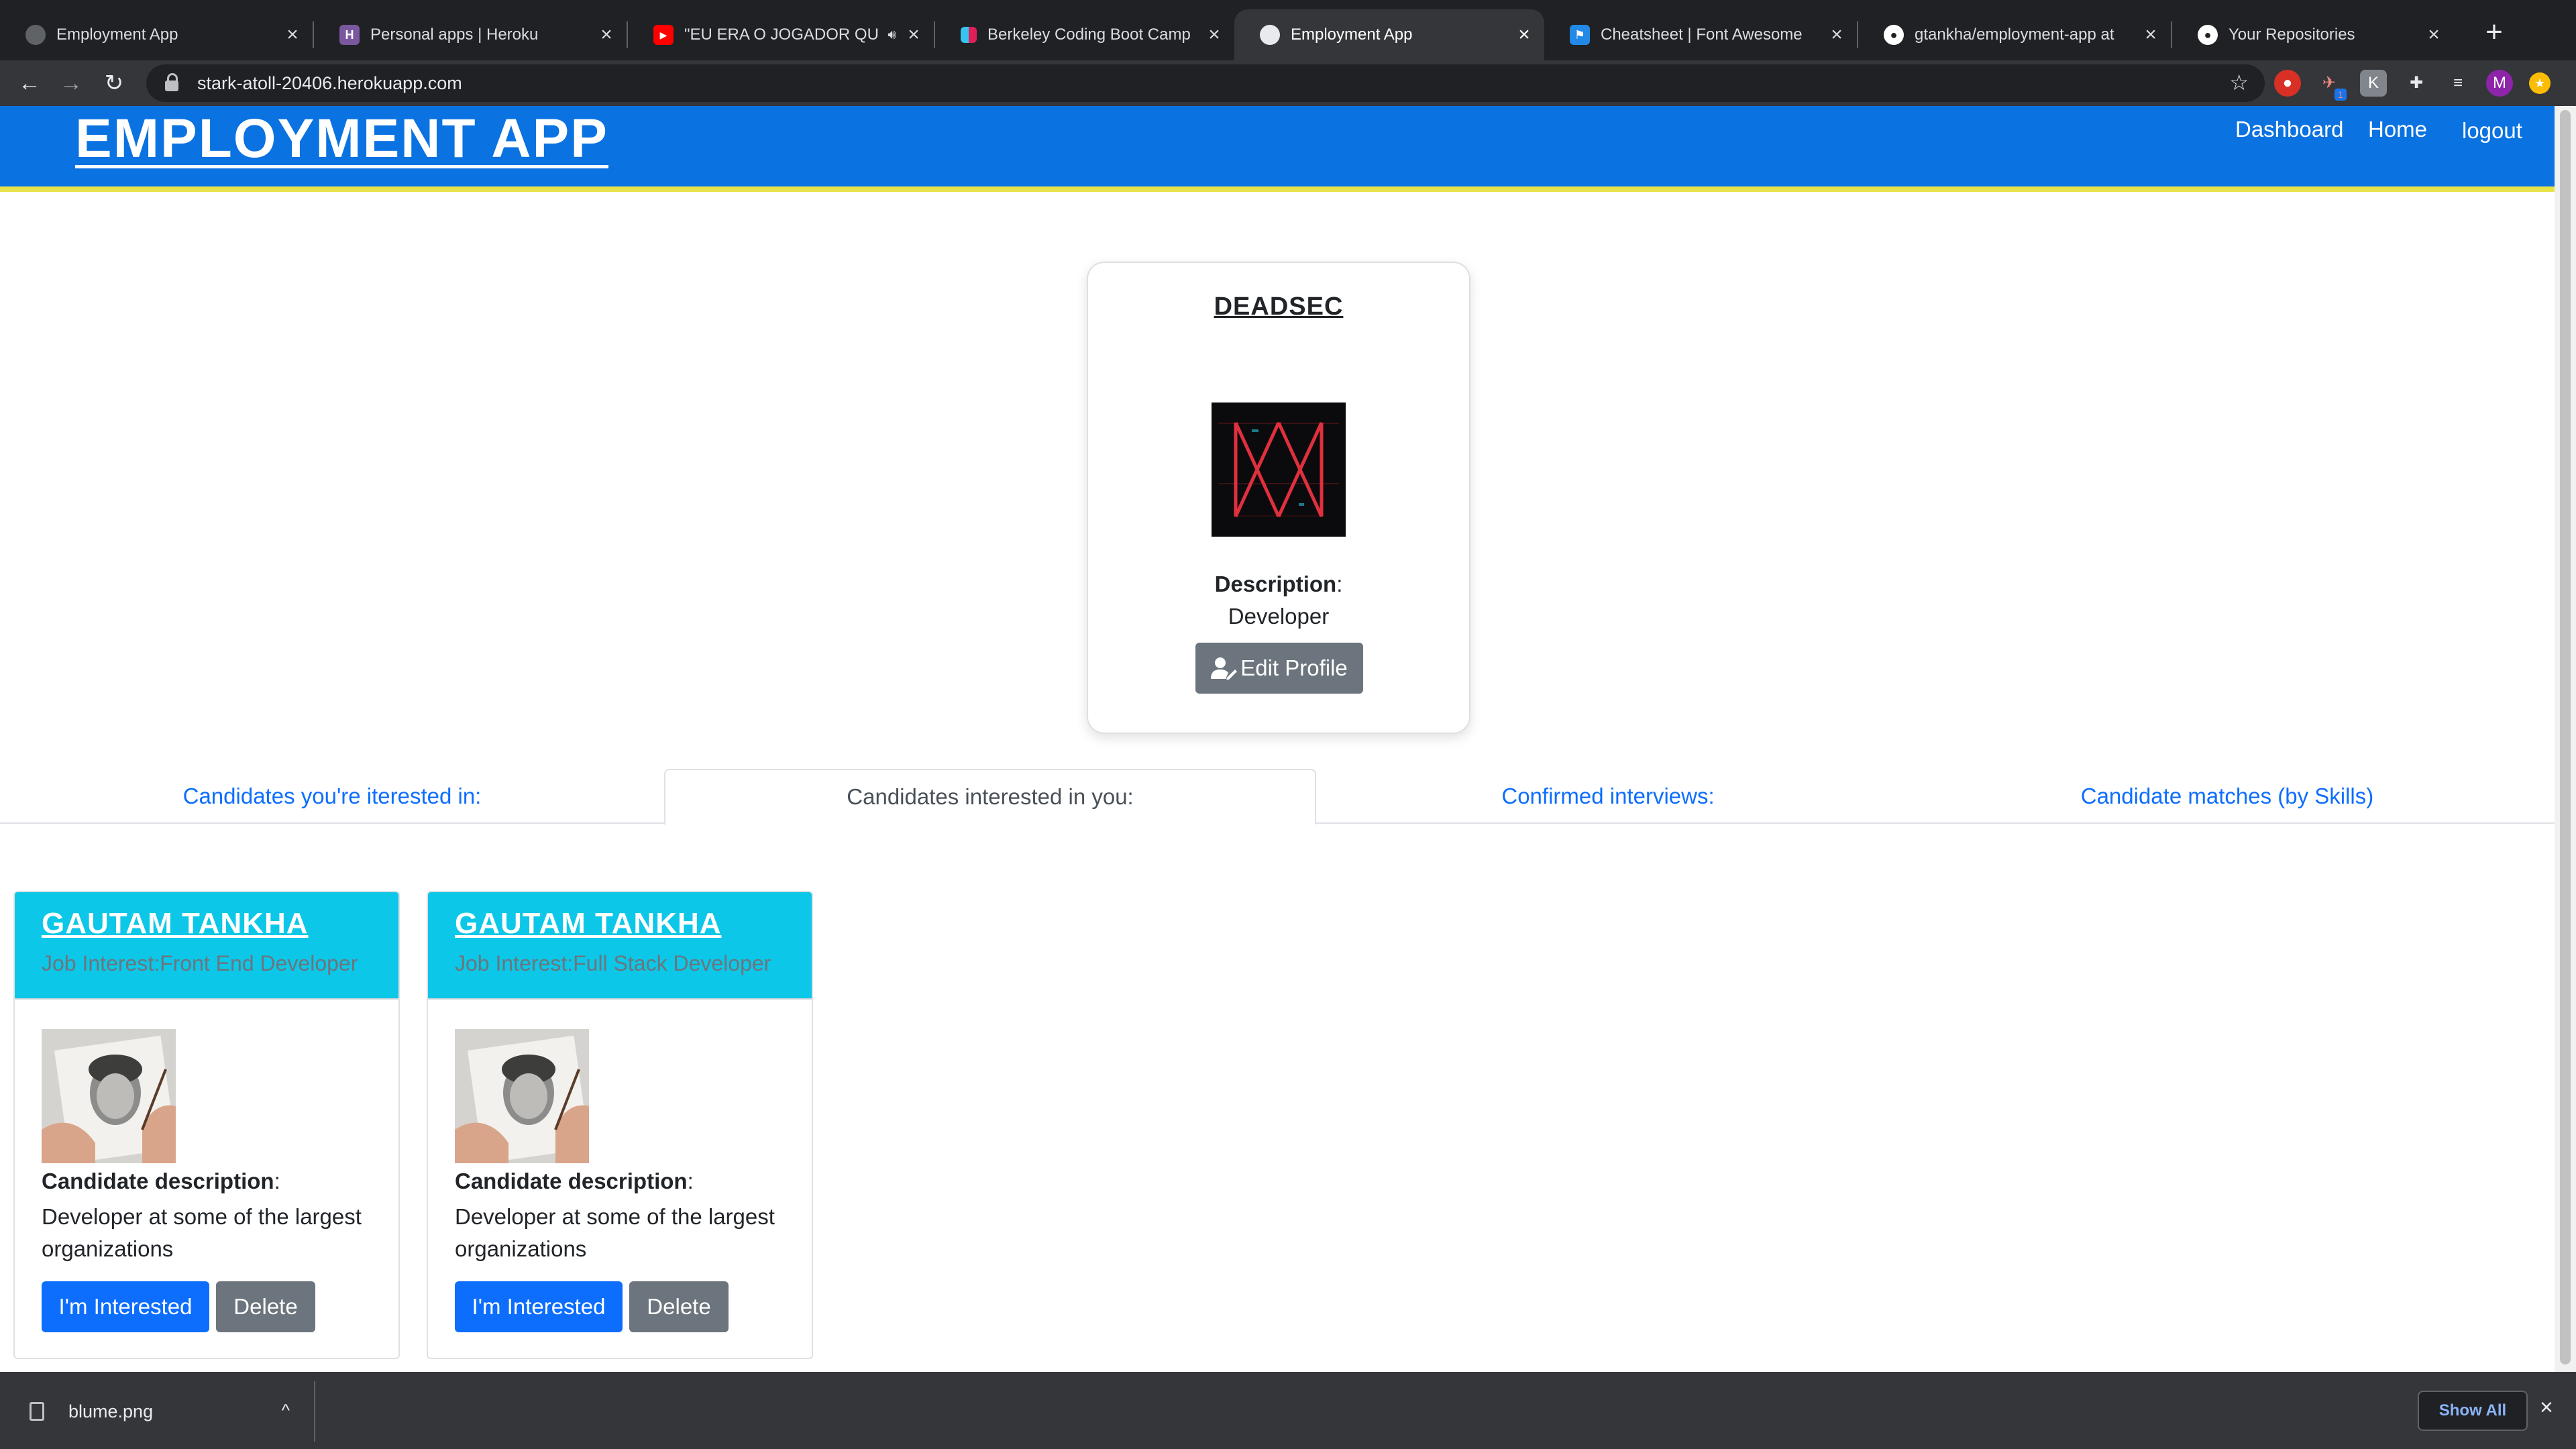 The width and height of the screenshot is (2576, 1449). What do you see at coordinates (2239, 82) in the screenshot?
I see `bookmark-star-icon: ☆` at bounding box center [2239, 82].